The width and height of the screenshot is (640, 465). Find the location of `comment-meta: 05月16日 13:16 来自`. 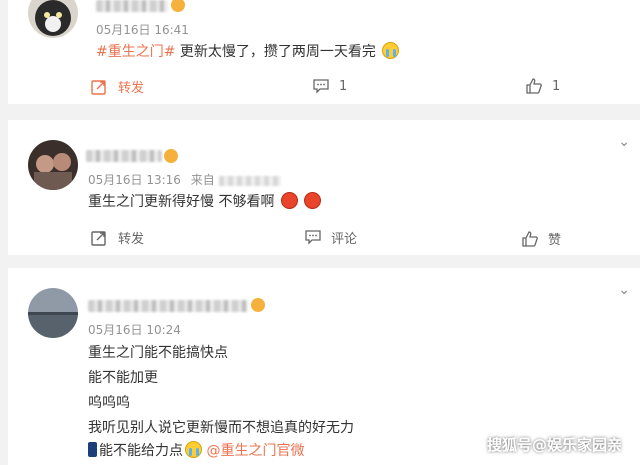

comment-meta: 05月16日 13:16 来自 is located at coordinates (184, 179).